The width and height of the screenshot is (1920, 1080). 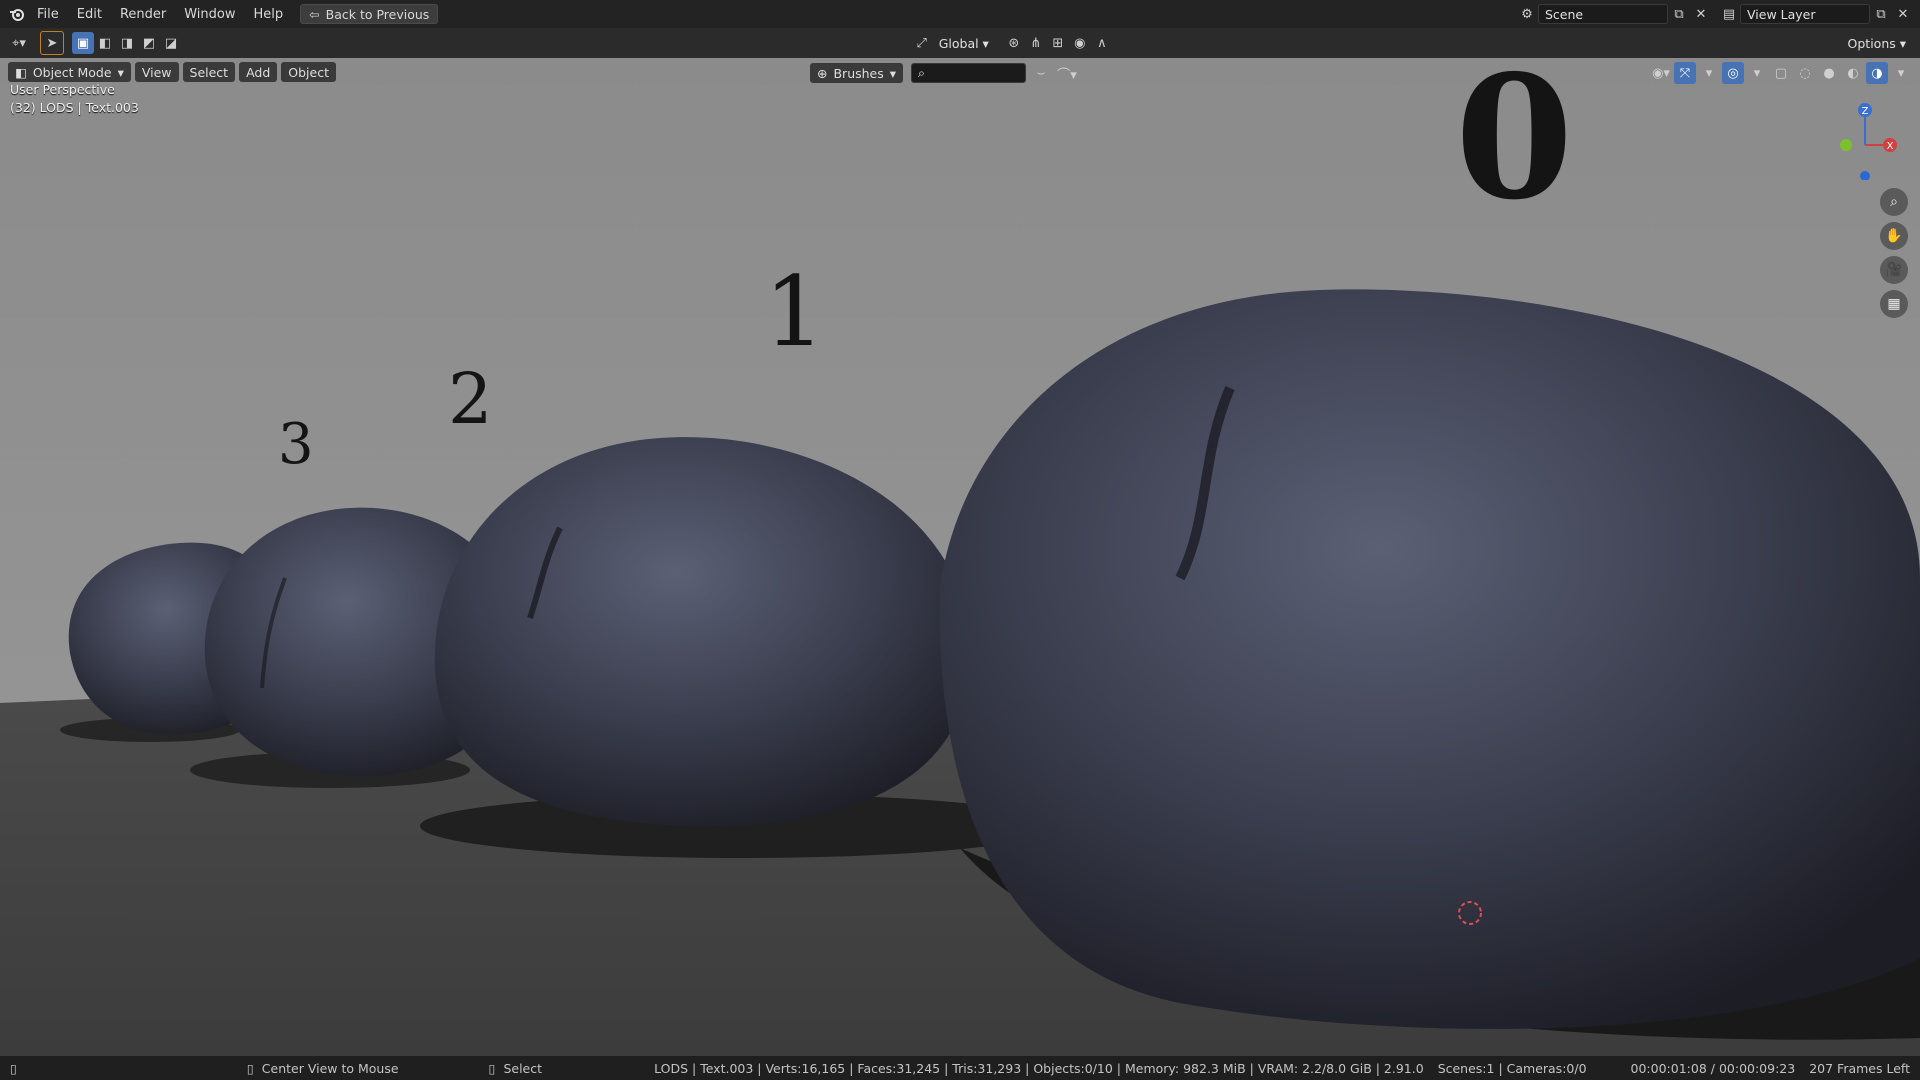 What do you see at coordinates (1903, 14) in the screenshot?
I see `delete-view-layer-icon: ✕` at bounding box center [1903, 14].